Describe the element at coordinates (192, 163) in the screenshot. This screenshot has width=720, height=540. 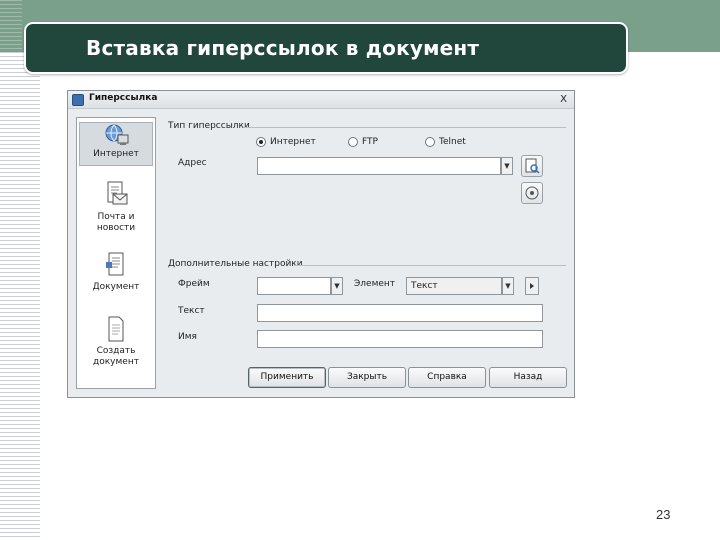
I see `address-label: Адрес` at that location.